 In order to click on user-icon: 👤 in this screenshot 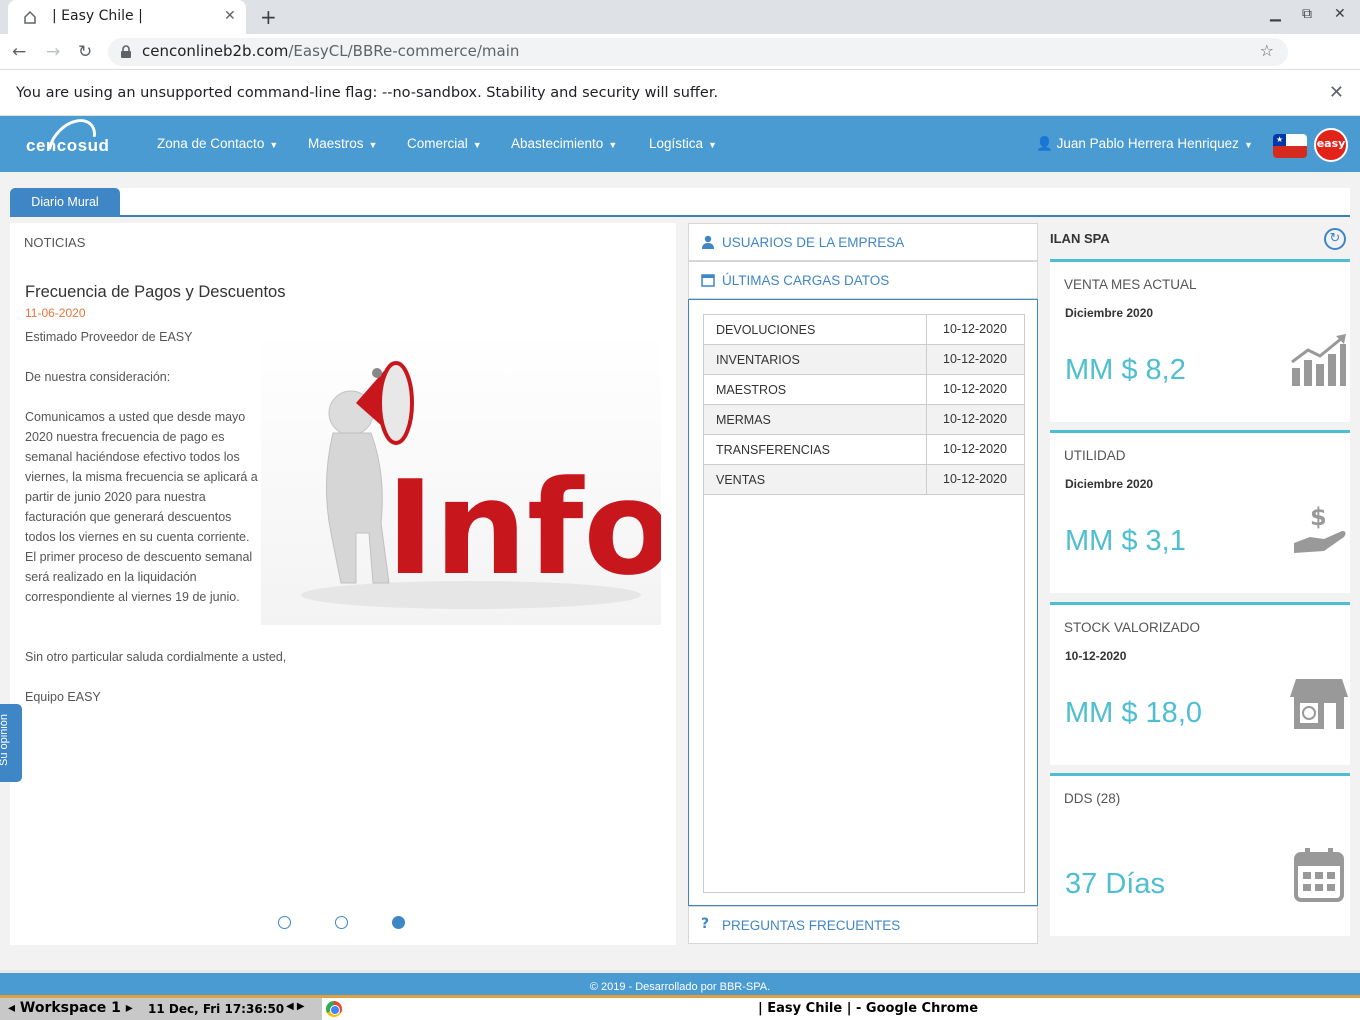, I will do `click(1044, 143)`.